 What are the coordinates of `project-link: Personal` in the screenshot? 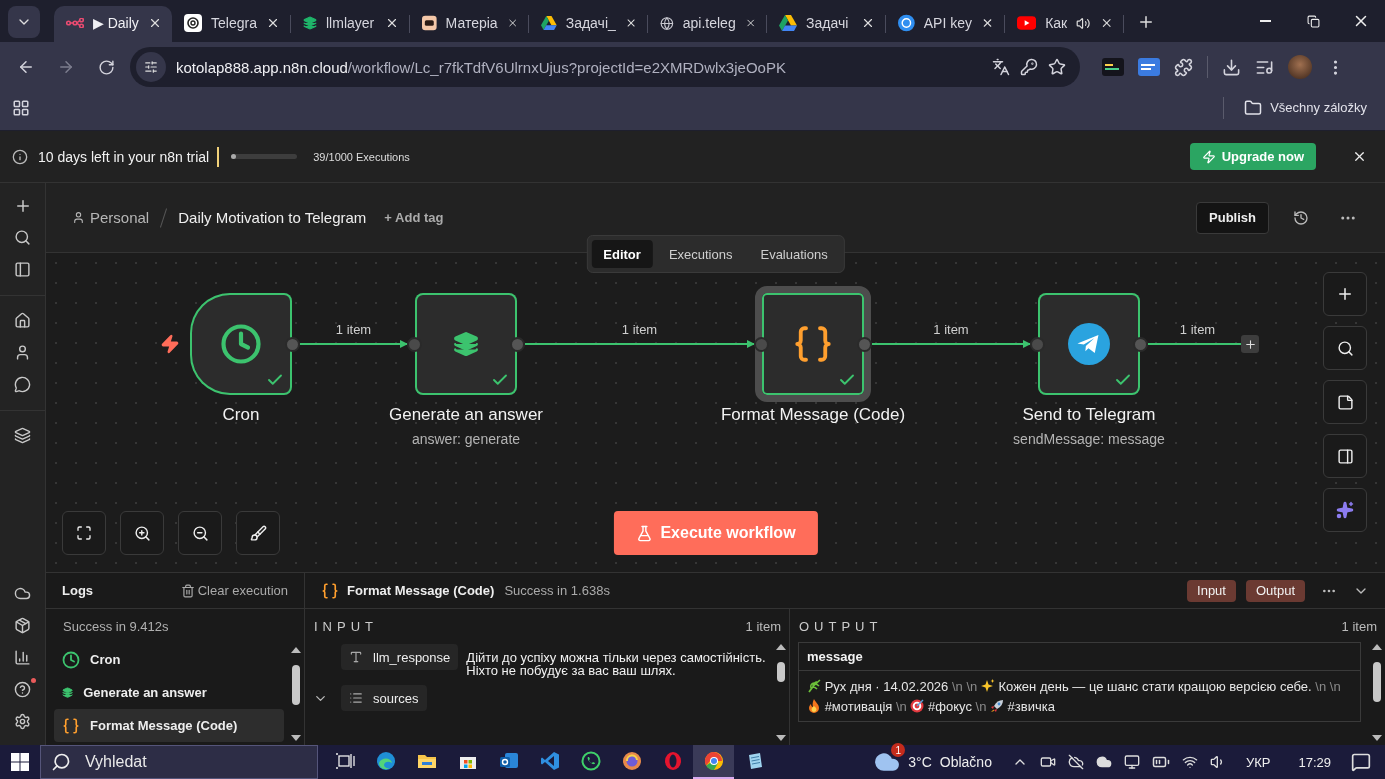 It's located at (111, 217).